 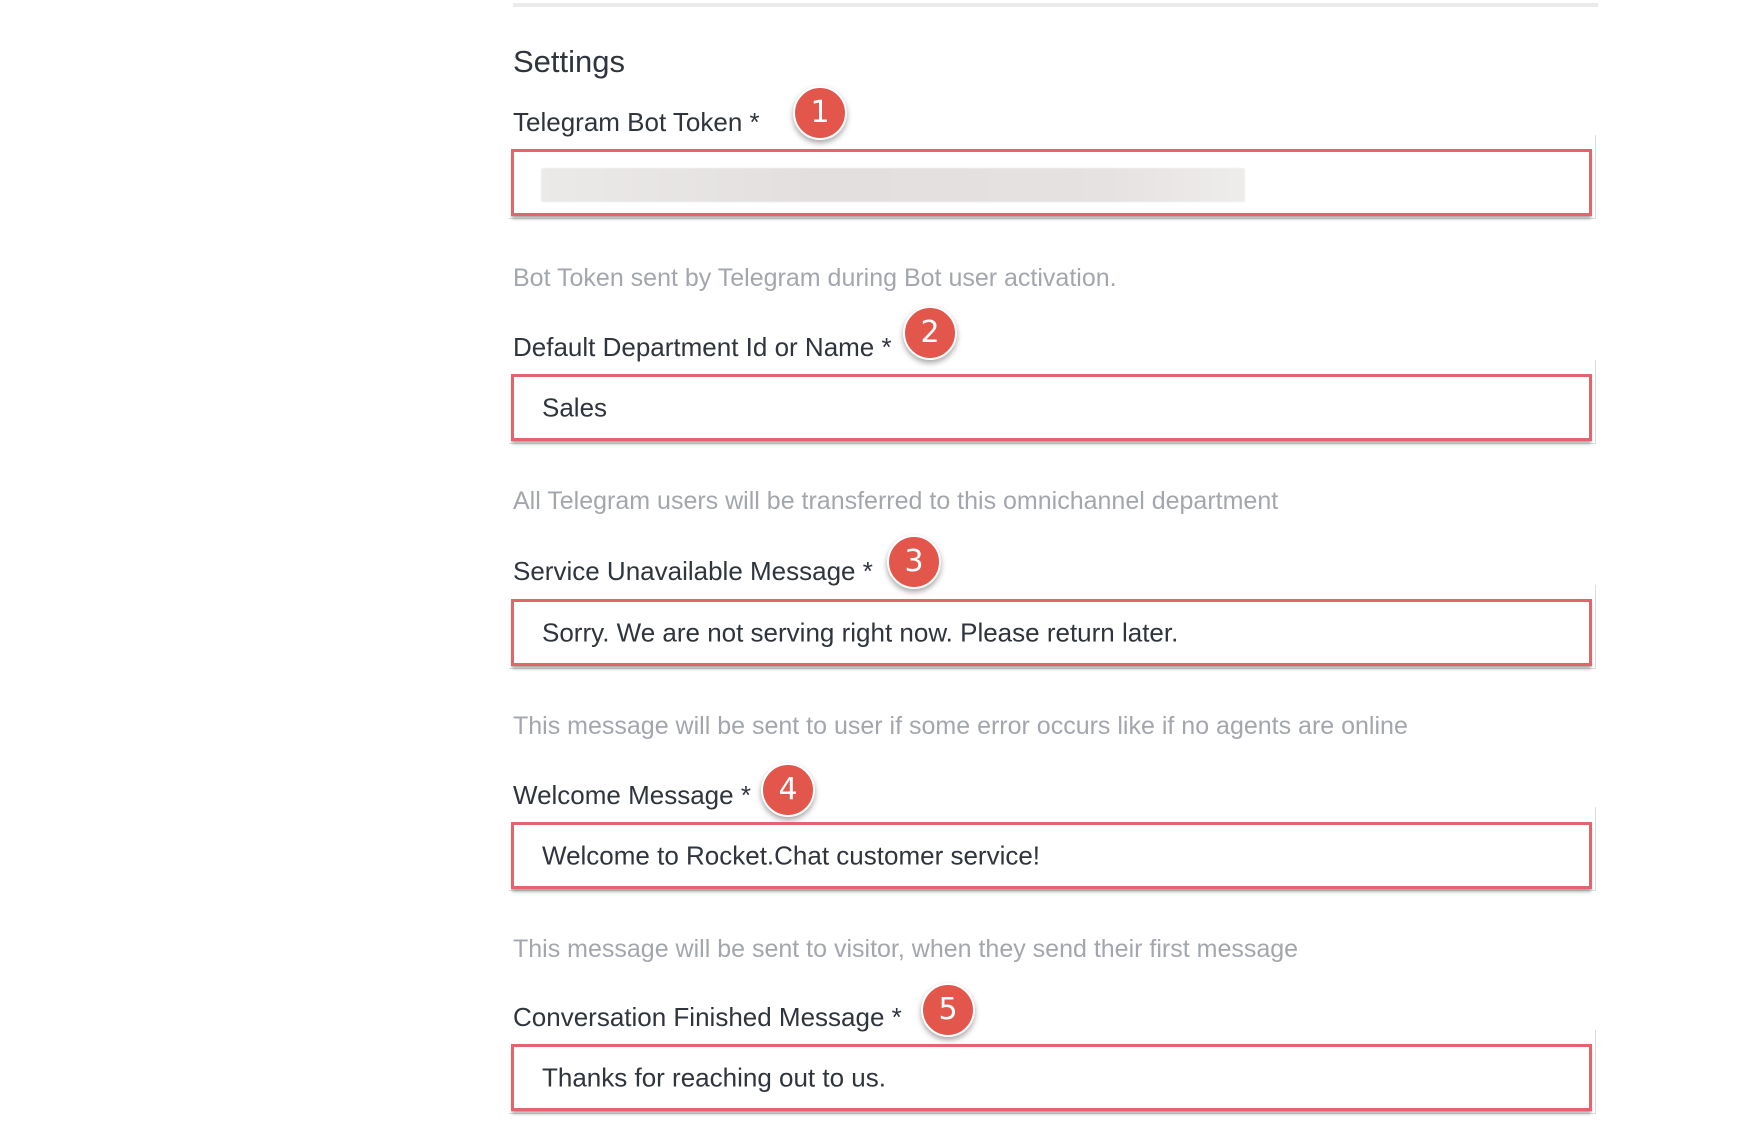 I want to click on conversation-finished-label: Conversation Finished Message *, so click(x=707, y=1017).